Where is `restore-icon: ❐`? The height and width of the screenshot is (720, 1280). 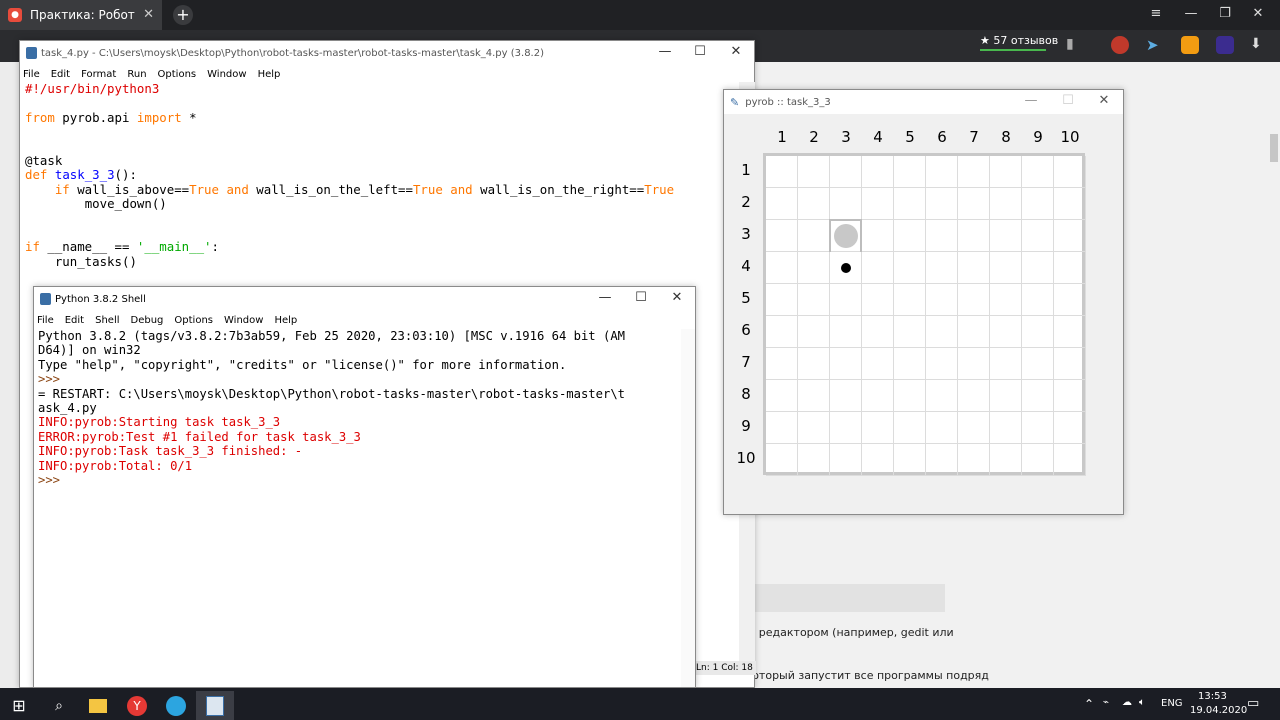 restore-icon: ❐ is located at coordinates (1225, 13).